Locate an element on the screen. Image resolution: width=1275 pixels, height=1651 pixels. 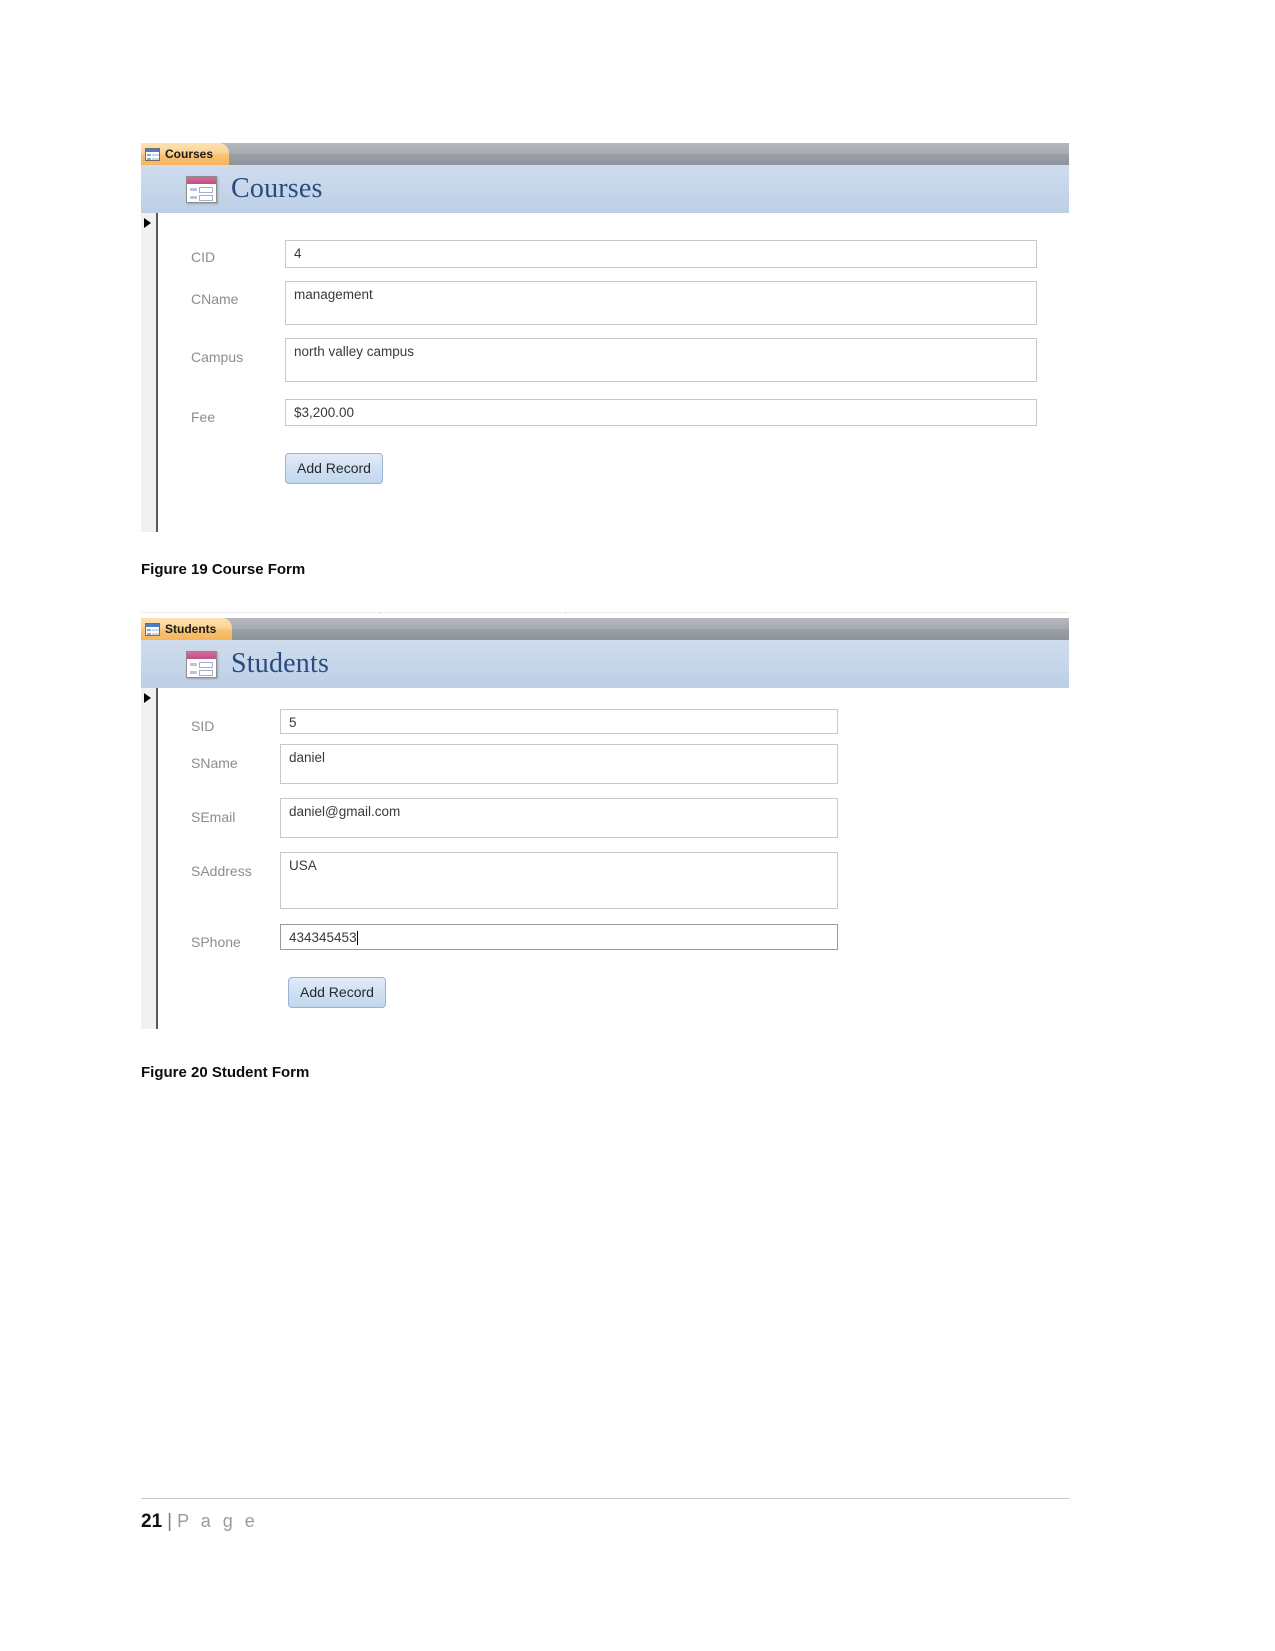
form-title: Students is located at coordinates (280, 663).